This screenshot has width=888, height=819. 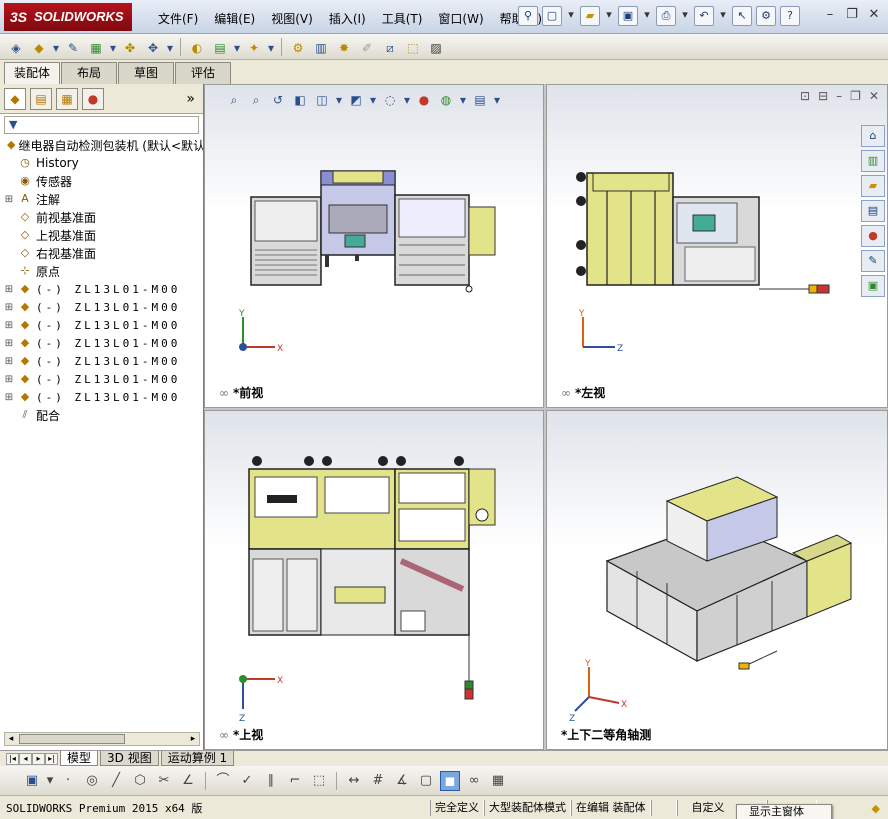 What do you see at coordinates (402, 18) in the screenshot?
I see `menu-tools: 工具(T)` at bounding box center [402, 18].